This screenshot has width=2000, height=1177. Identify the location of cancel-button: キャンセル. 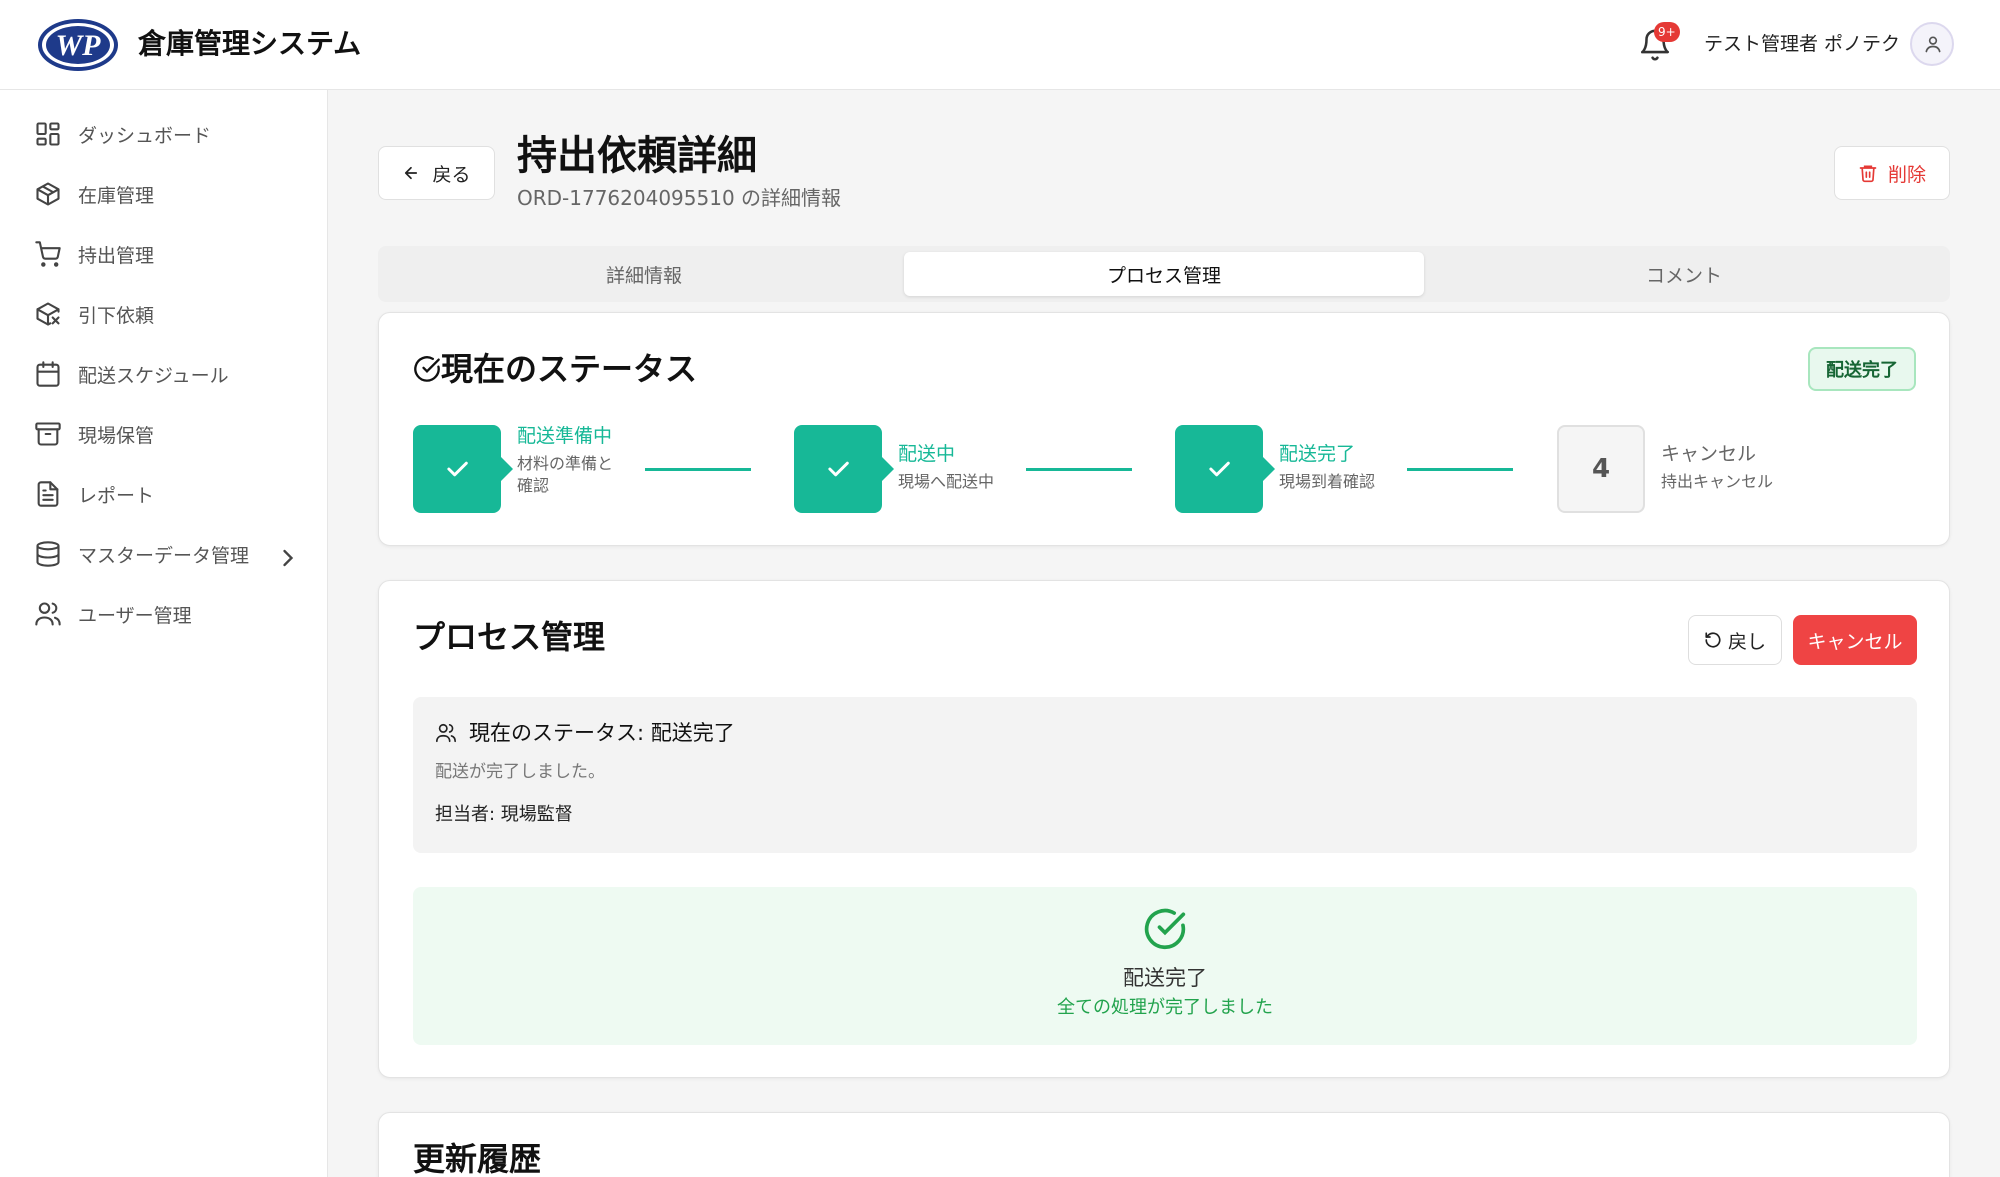
(1855, 640).